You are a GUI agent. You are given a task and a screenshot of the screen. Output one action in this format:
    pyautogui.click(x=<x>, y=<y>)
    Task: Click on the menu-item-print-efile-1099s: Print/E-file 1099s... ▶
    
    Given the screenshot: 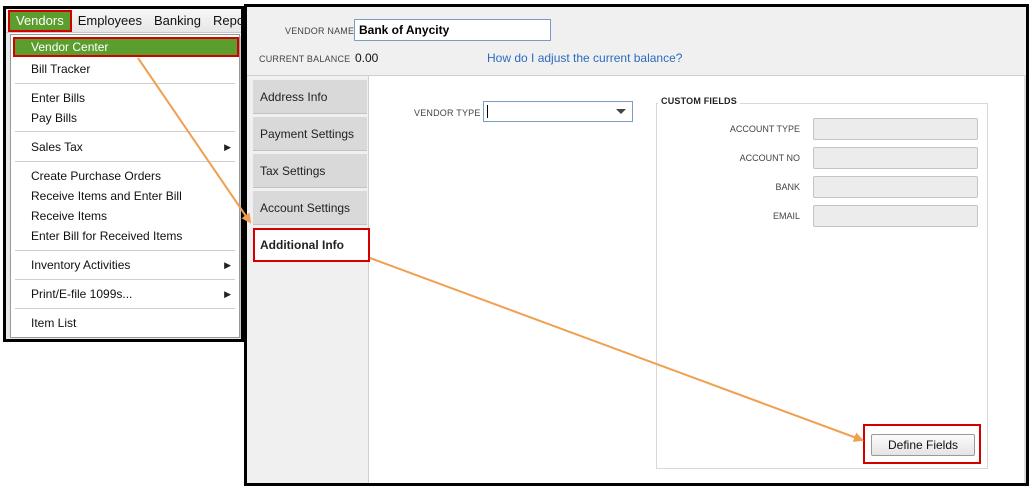 What is the action you would take?
    pyautogui.click(x=125, y=294)
    